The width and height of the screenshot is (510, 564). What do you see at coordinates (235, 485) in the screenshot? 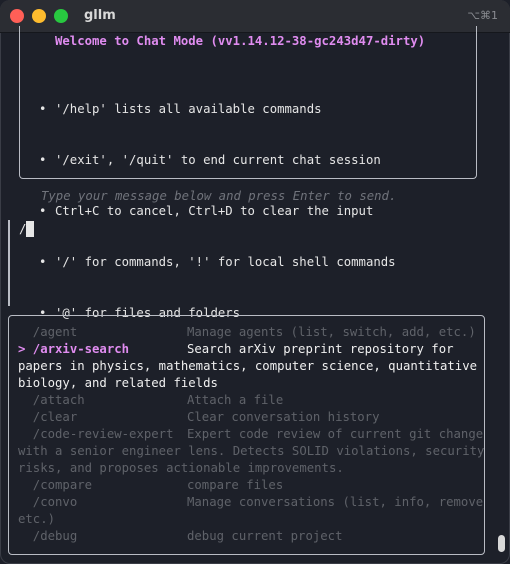
I see `command-description: compare files` at bounding box center [235, 485].